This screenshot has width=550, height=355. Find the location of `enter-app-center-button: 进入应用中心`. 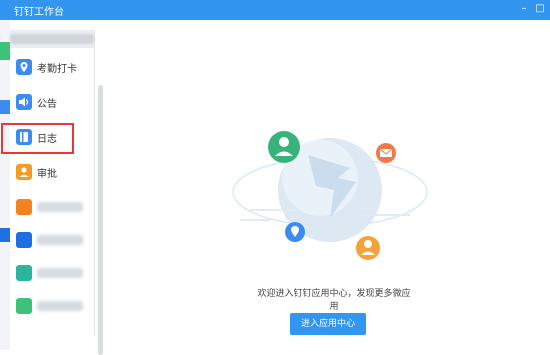

enter-app-center-button: 进入应用中心 is located at coordinates (328, 324).